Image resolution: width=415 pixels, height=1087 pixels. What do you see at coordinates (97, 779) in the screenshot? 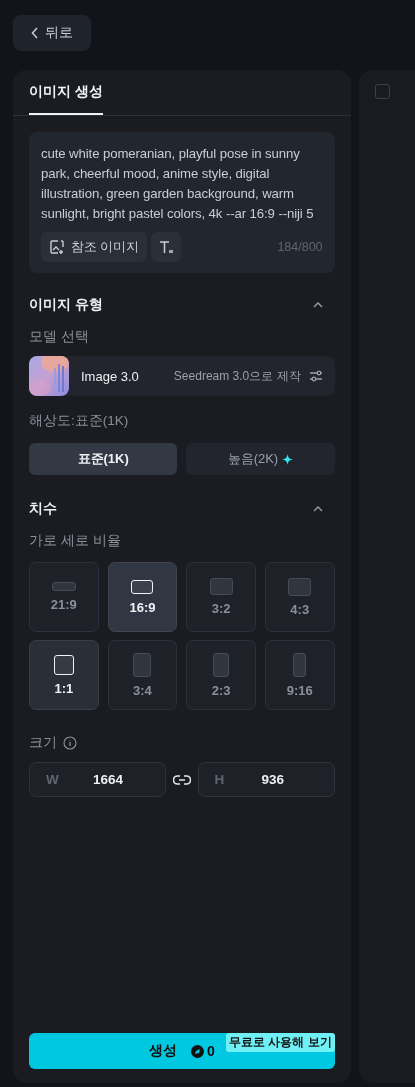
I see `width-field: W 1664` at bounding box center [97, 779].